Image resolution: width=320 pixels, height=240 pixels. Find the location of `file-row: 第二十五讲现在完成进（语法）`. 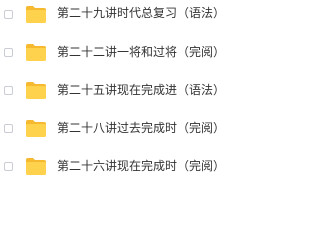

file-row: 第二十五讲现在完成进（语法） is located at coordinates (134, 92).